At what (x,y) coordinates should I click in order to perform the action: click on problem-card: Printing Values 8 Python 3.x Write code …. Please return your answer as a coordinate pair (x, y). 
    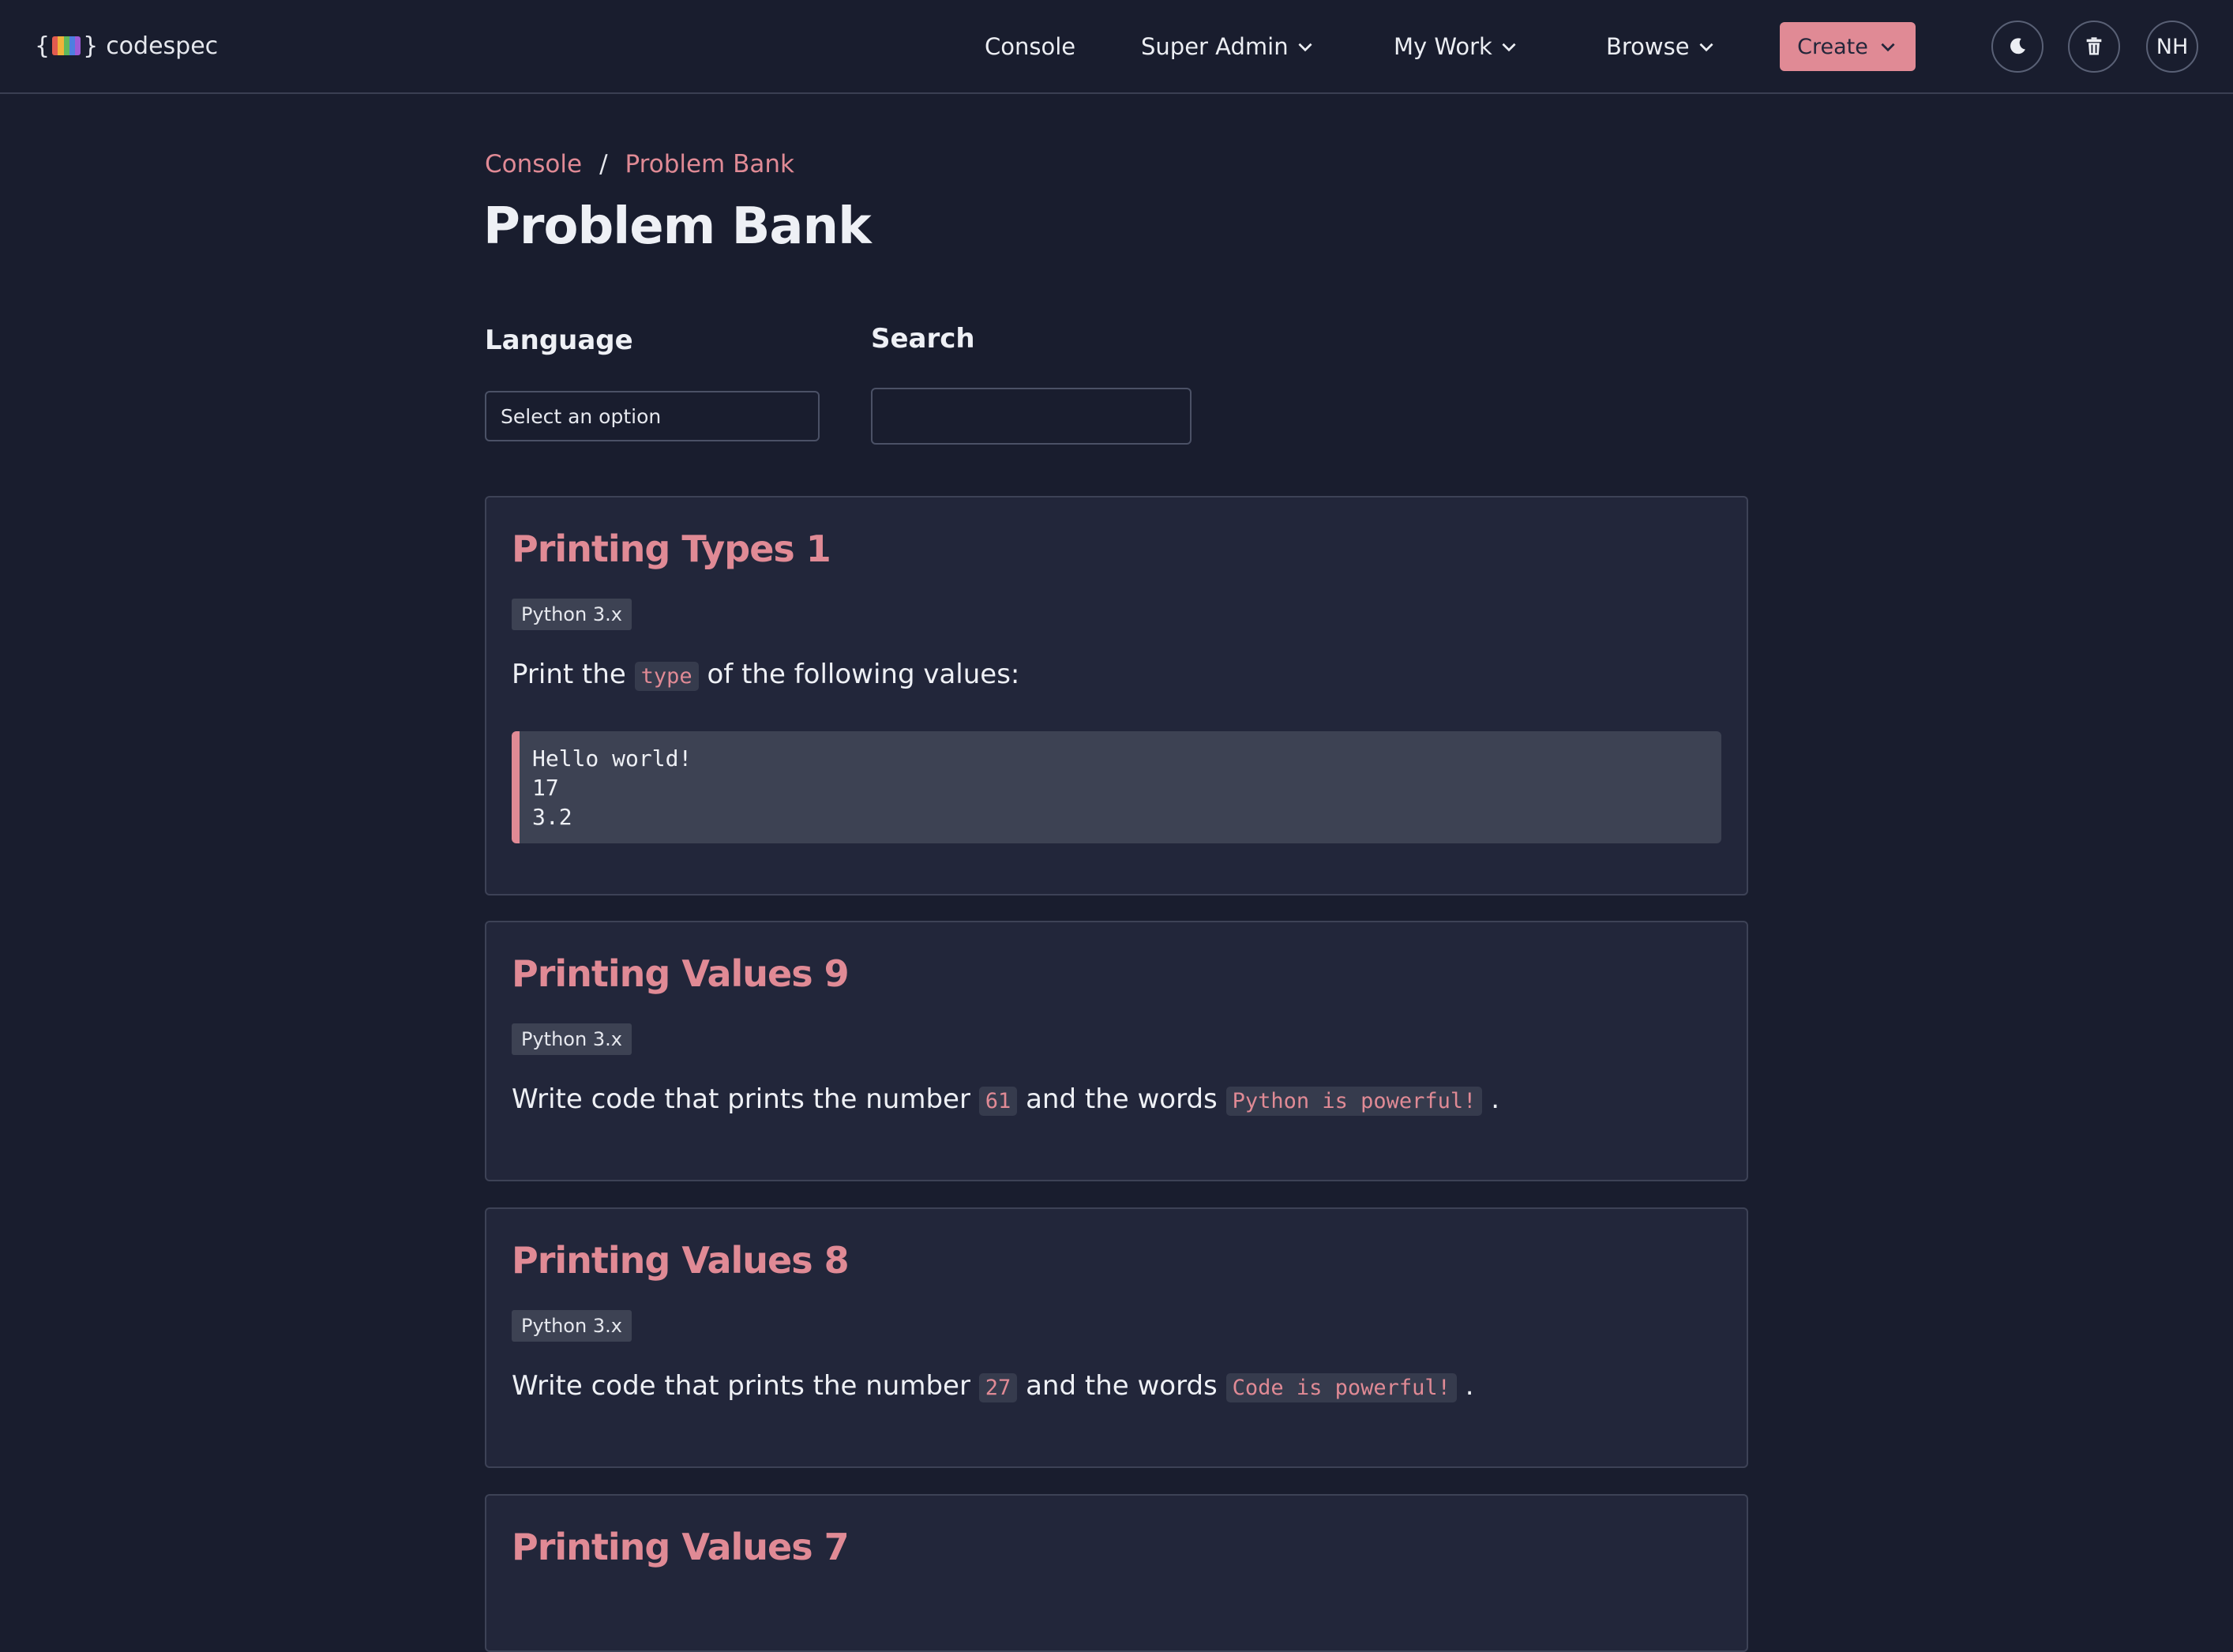
    Looking at the image, I should click on (1116, 1337).